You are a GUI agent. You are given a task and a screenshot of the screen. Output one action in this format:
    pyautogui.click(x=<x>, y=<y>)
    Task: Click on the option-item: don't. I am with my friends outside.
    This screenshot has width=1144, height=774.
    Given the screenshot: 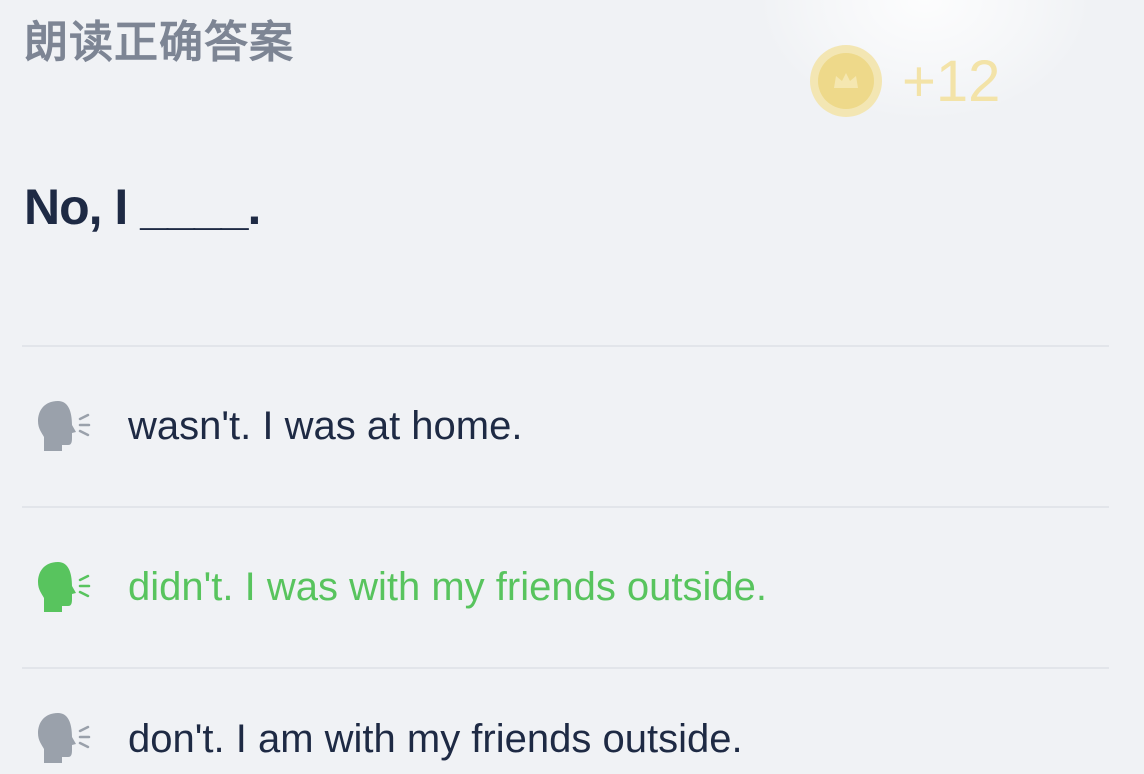 What is the action you would take?
    pyautogui.click(x=565, y=721)
    